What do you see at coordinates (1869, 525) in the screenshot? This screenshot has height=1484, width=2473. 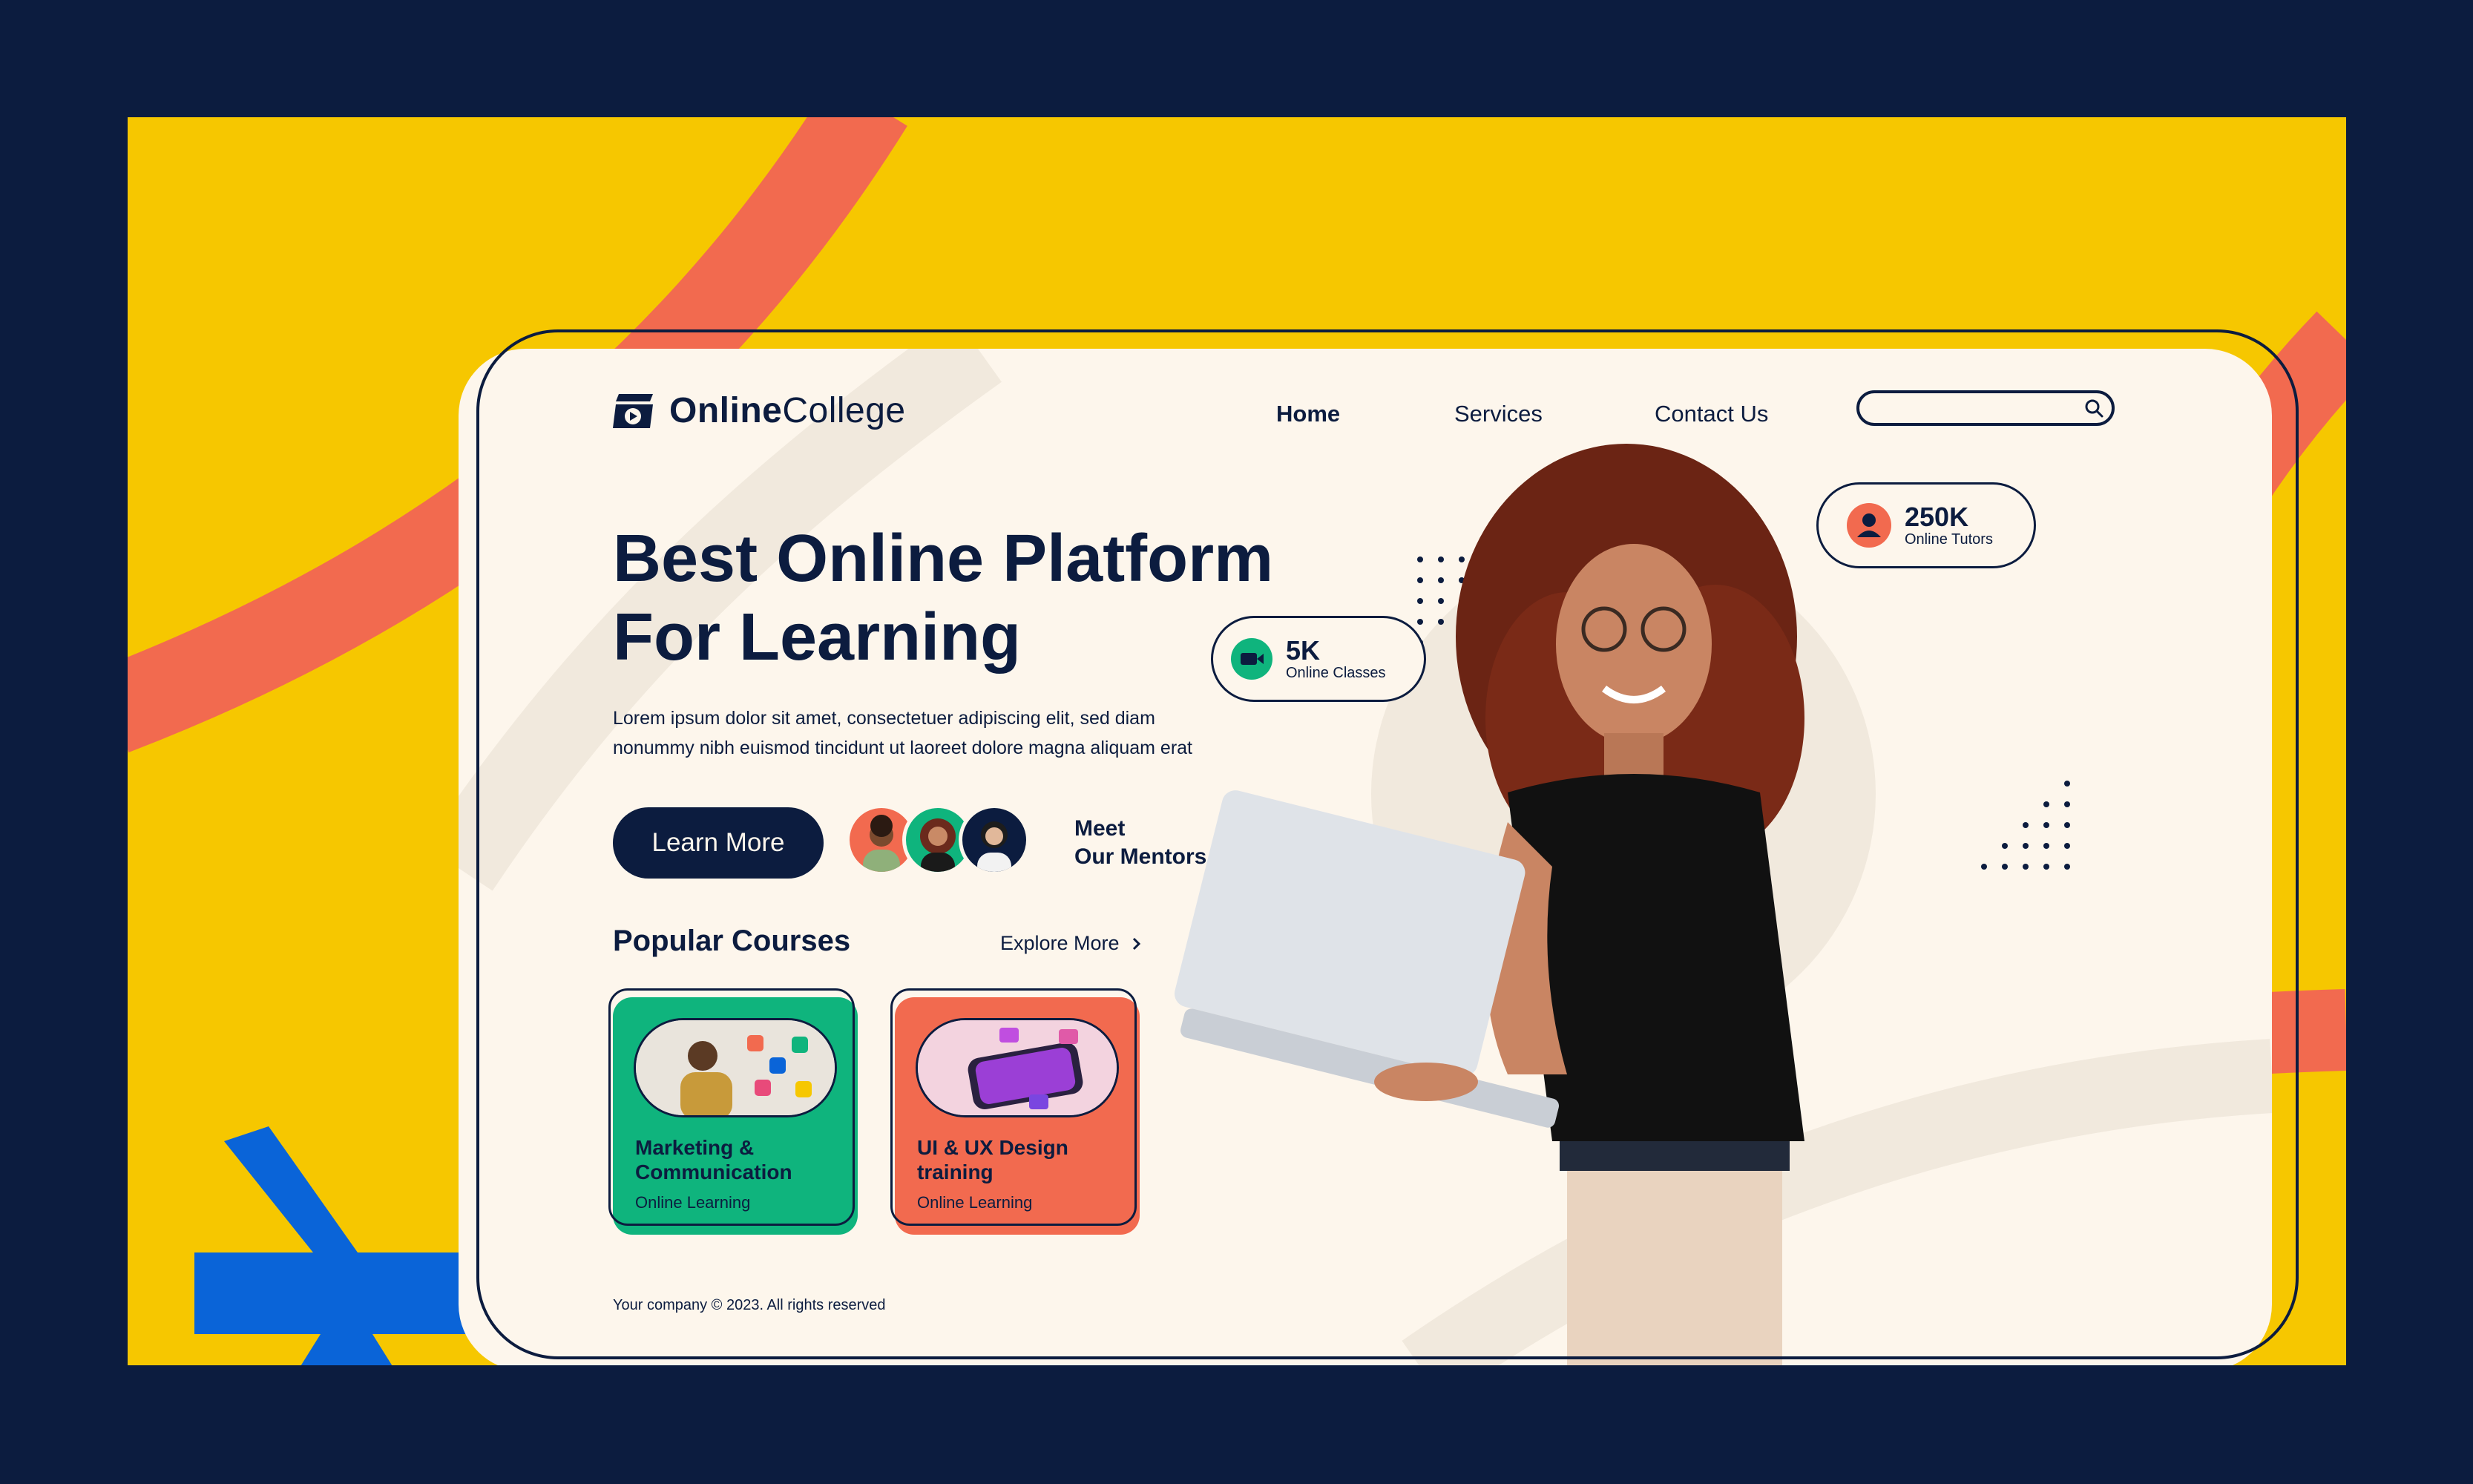 I see `user-icon` at bounding box center [1869, 525].